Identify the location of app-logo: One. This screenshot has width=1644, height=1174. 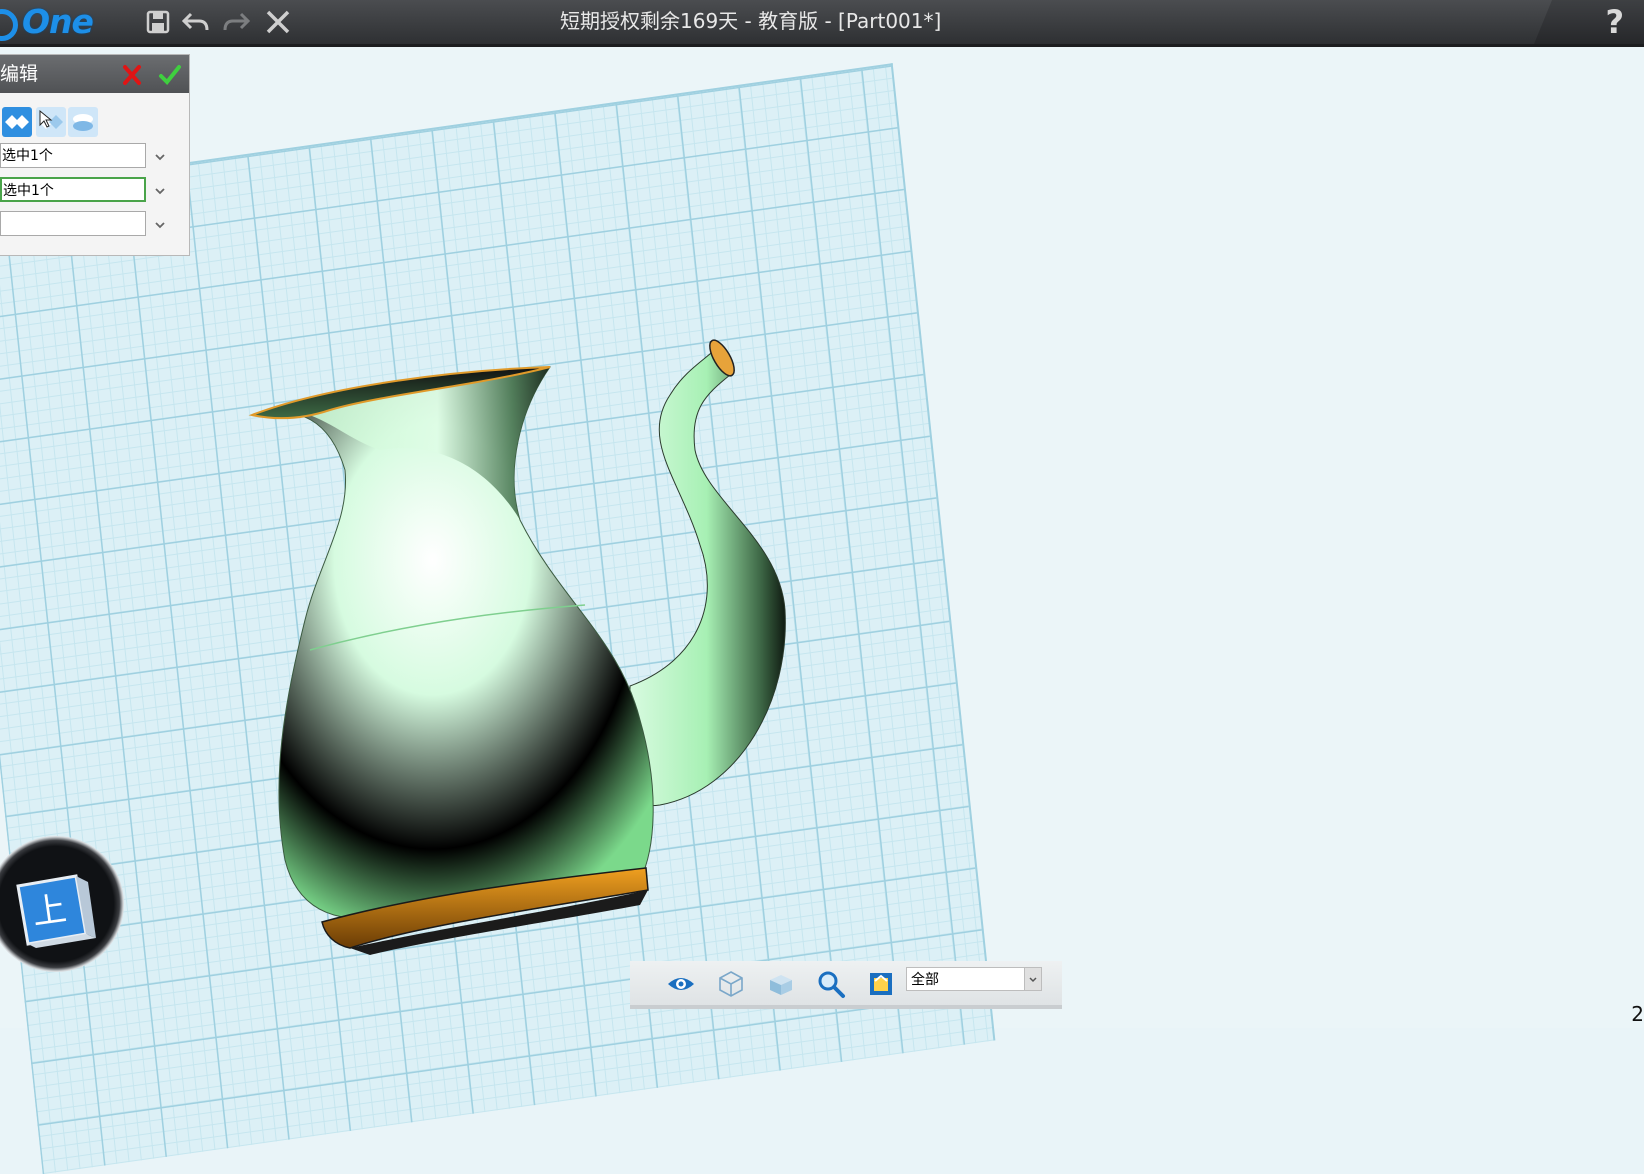
(56, 22).